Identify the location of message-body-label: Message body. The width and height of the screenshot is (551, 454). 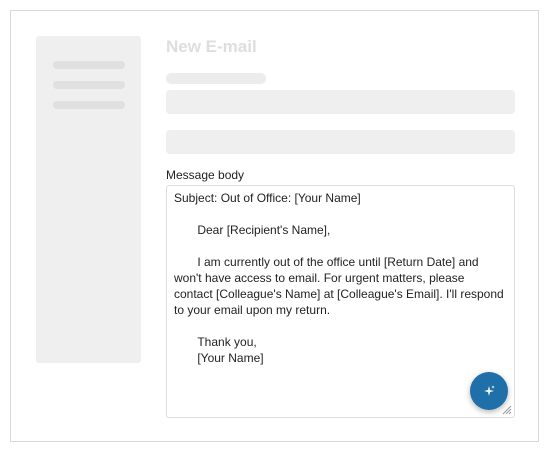
(205, 175).